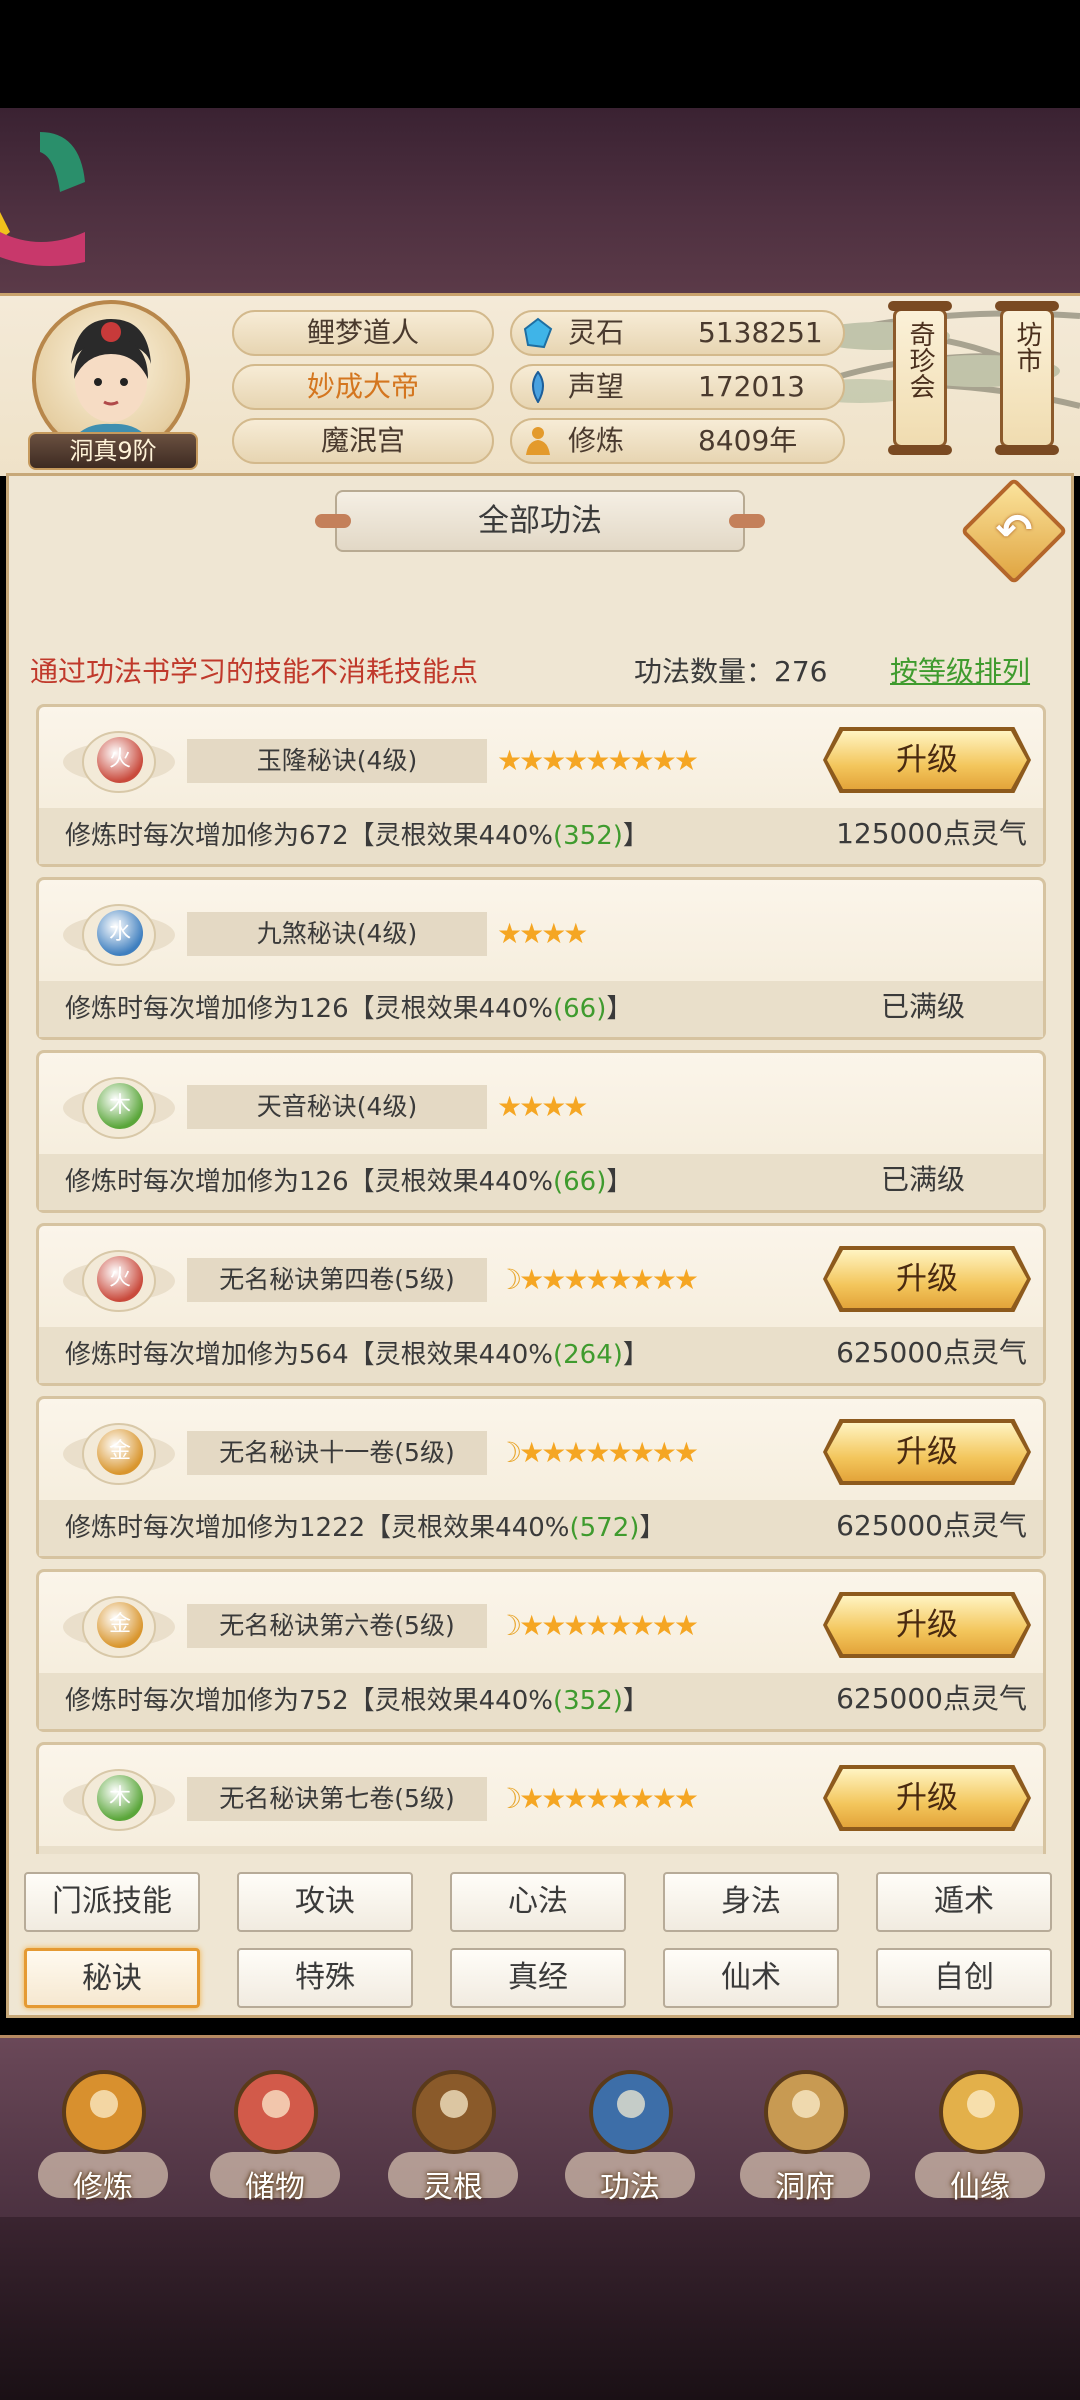 The image size is (1080, 2400). I want to click on tab-row1-1: 攻诀, so click(325, 1902).